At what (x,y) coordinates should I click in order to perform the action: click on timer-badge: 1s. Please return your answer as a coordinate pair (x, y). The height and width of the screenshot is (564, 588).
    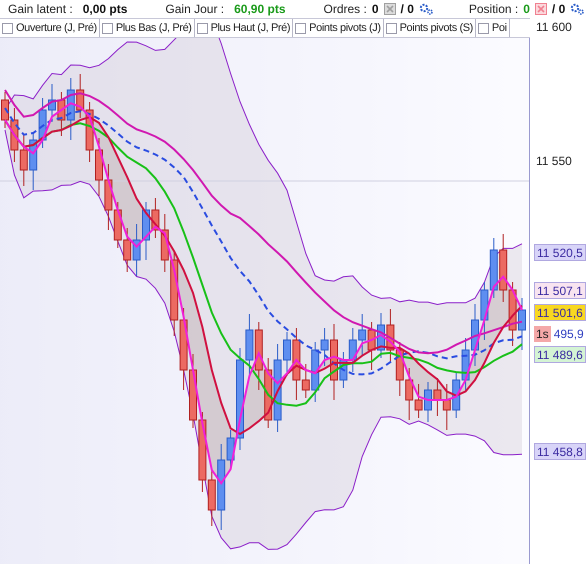
    Looking at the image, I should click on (542, 334).